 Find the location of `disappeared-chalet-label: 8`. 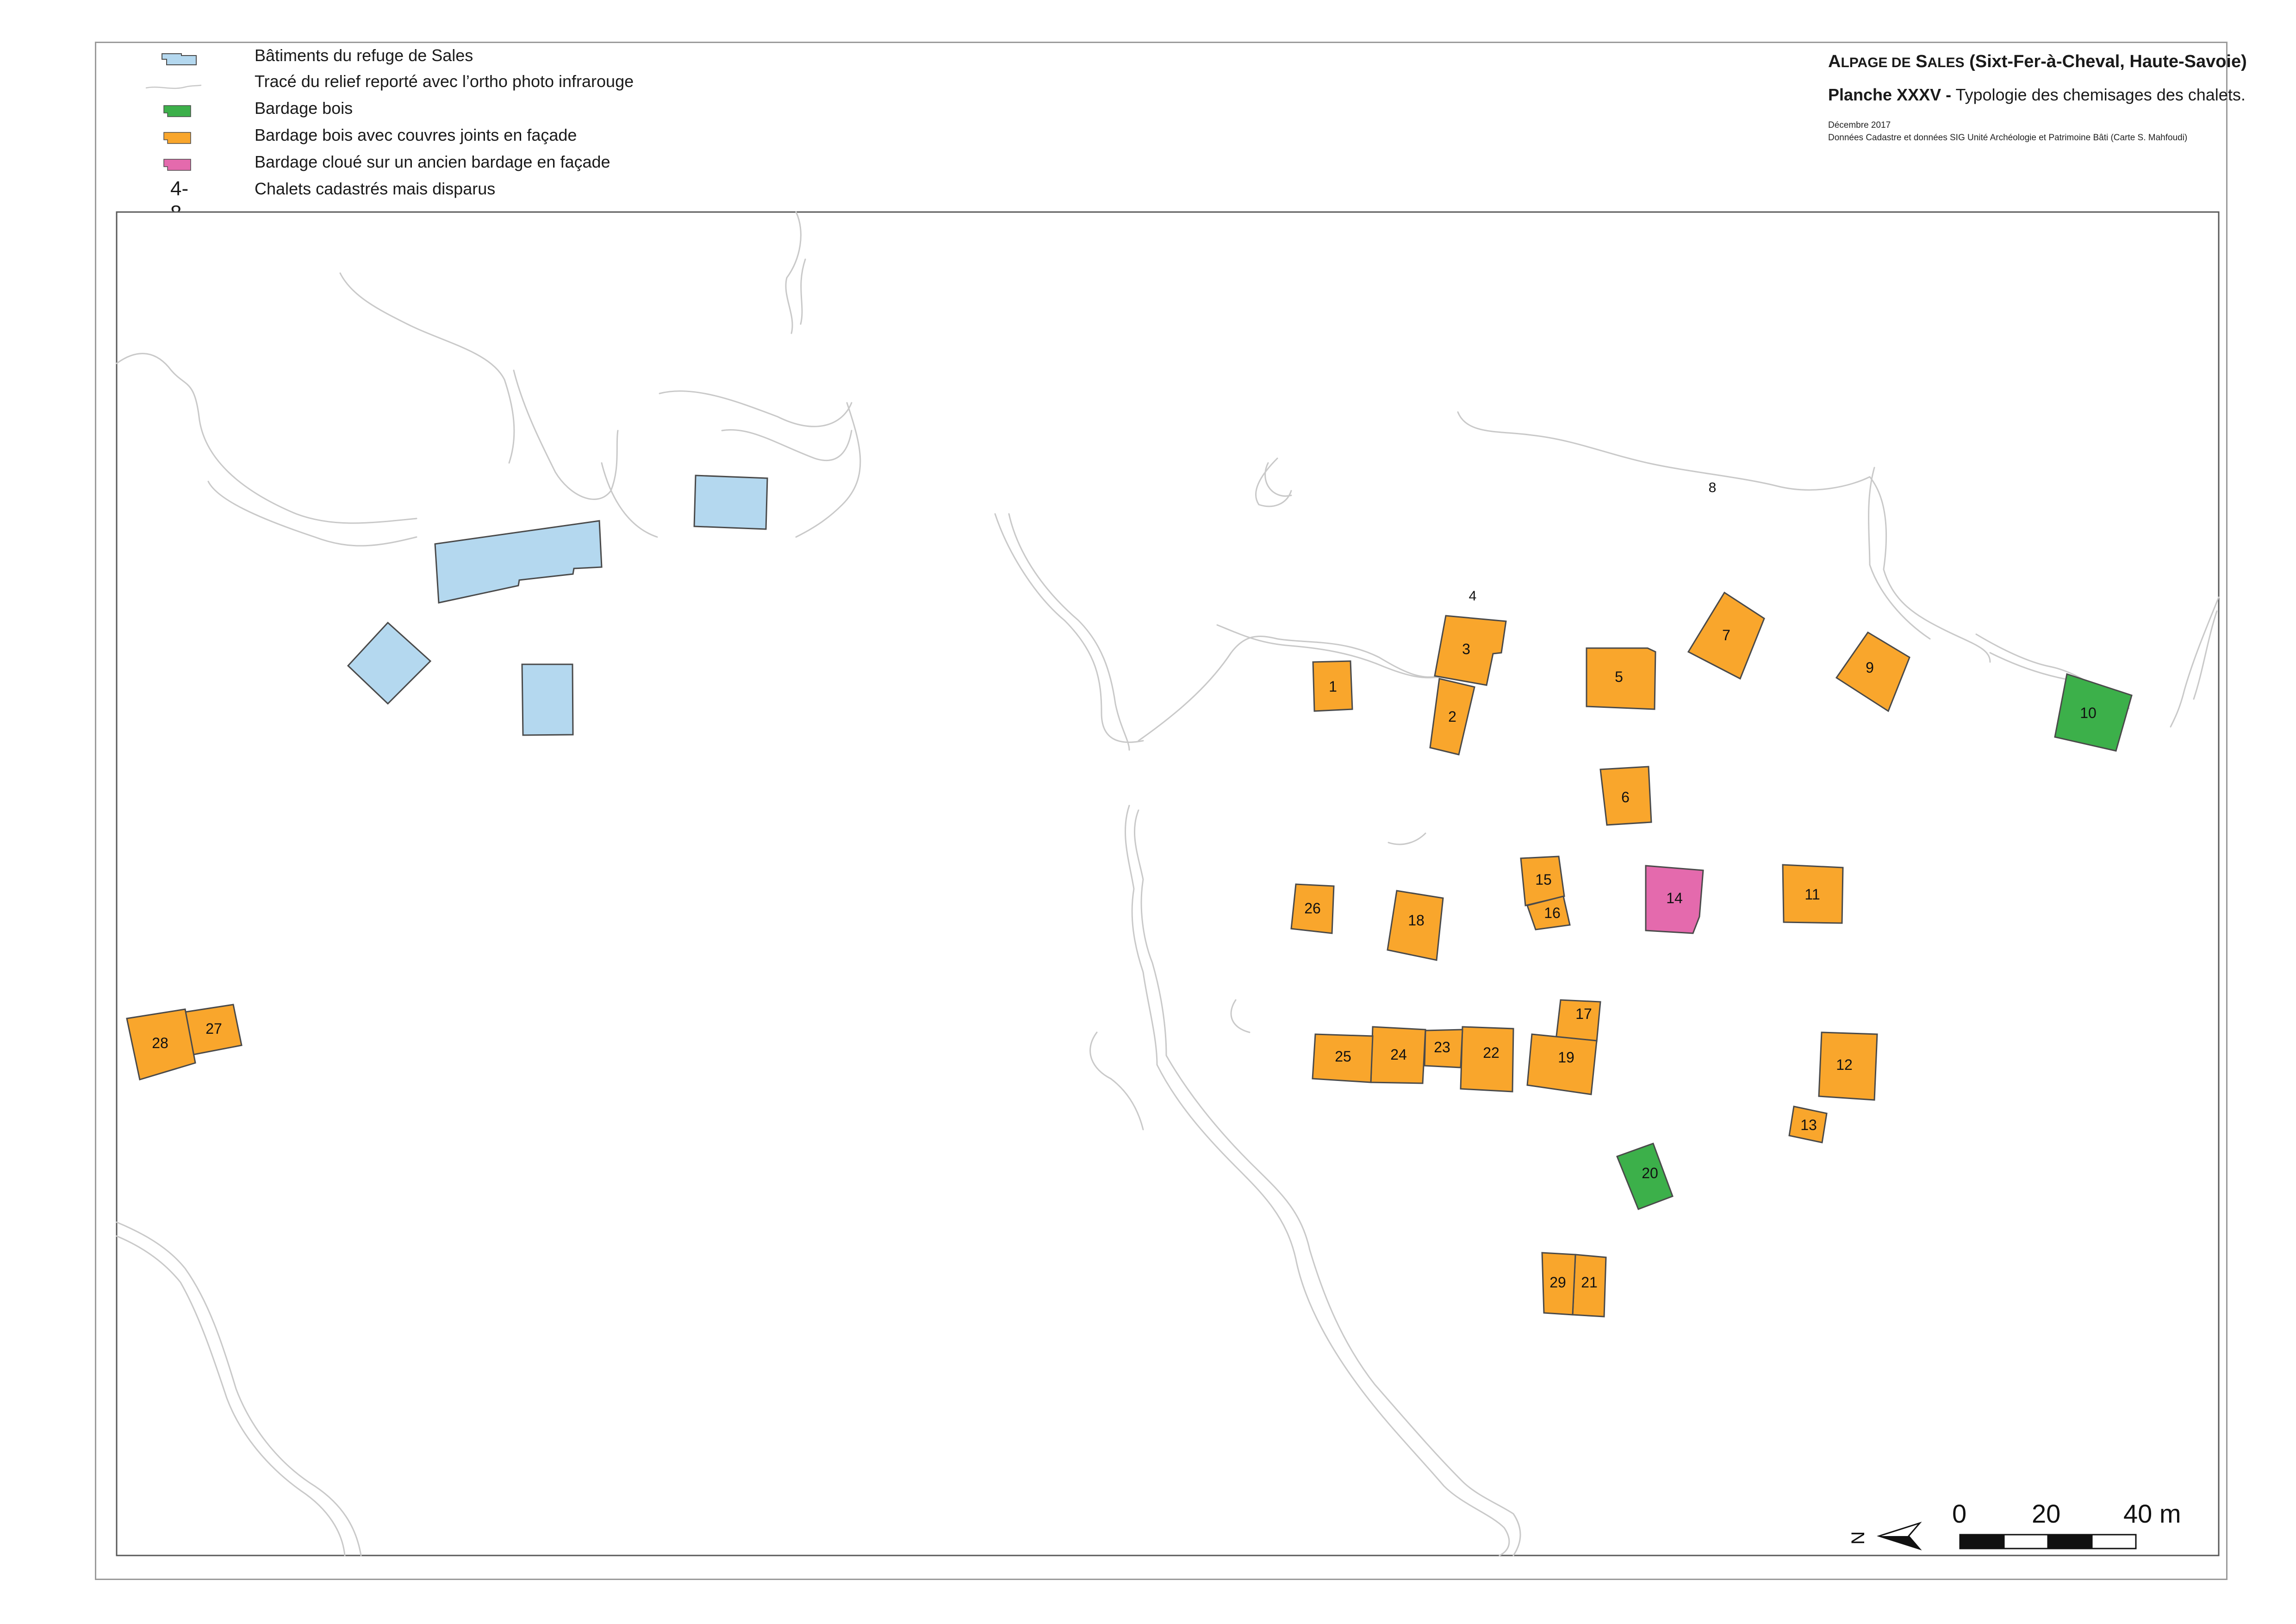

disappeared-chalet-label: 8 is located at coordinates (1713, 487).